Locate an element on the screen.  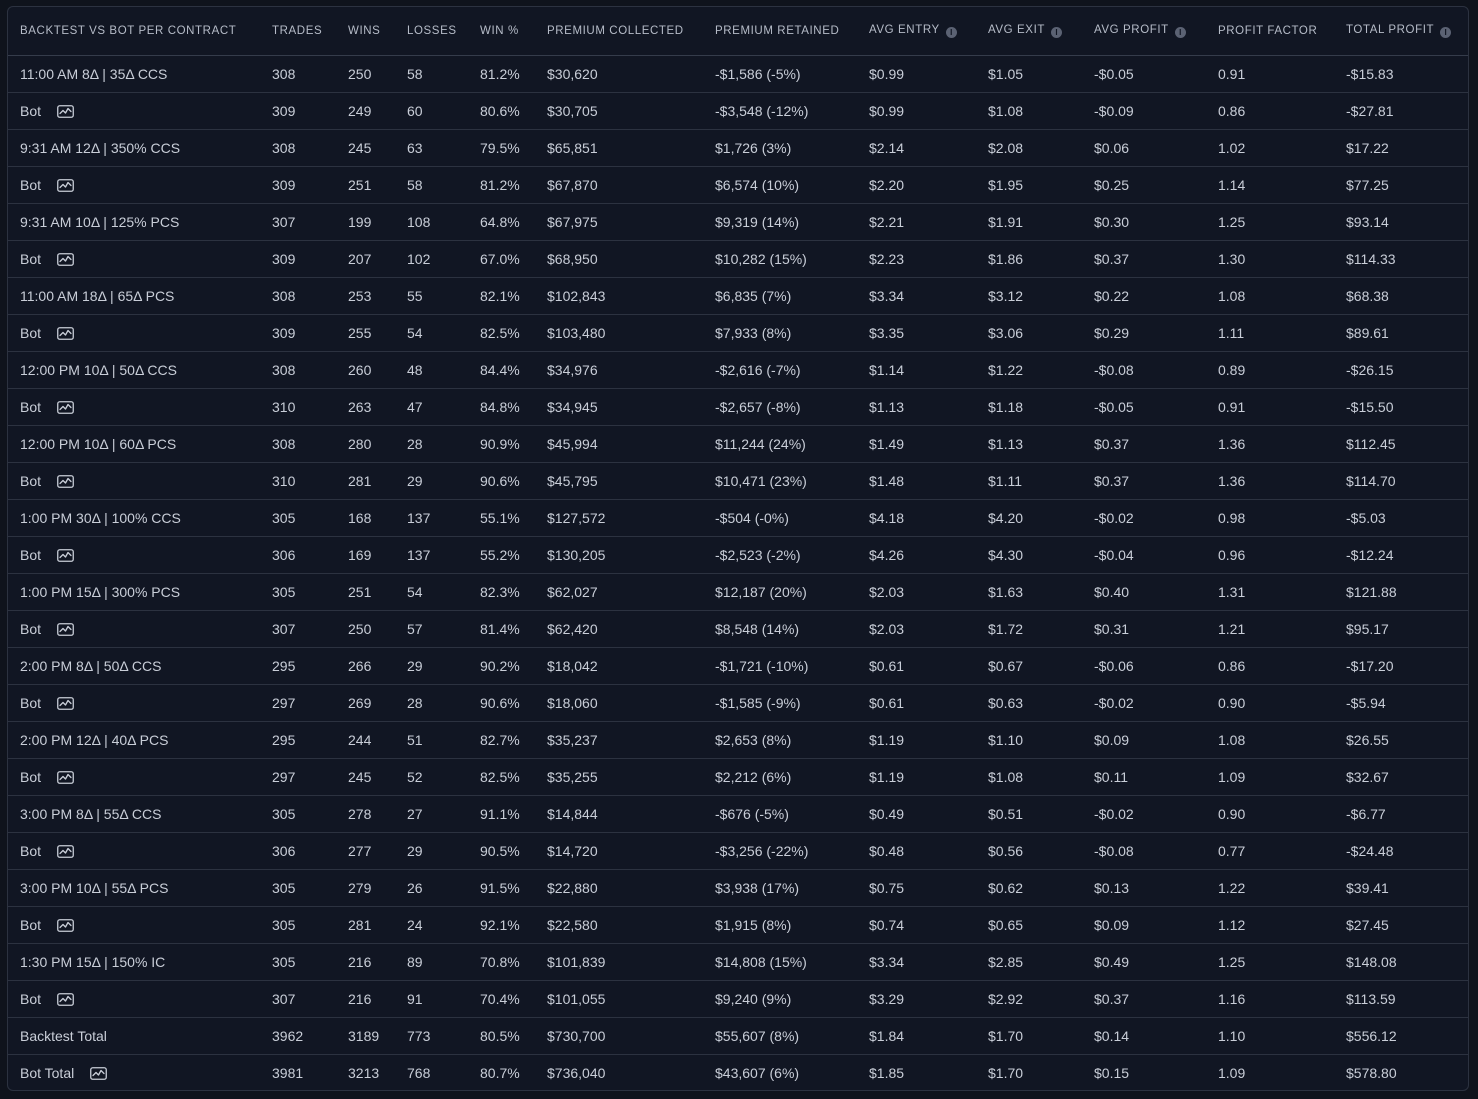
profit-factor-cell: 0.89 is located at coordinates (1270, 370).